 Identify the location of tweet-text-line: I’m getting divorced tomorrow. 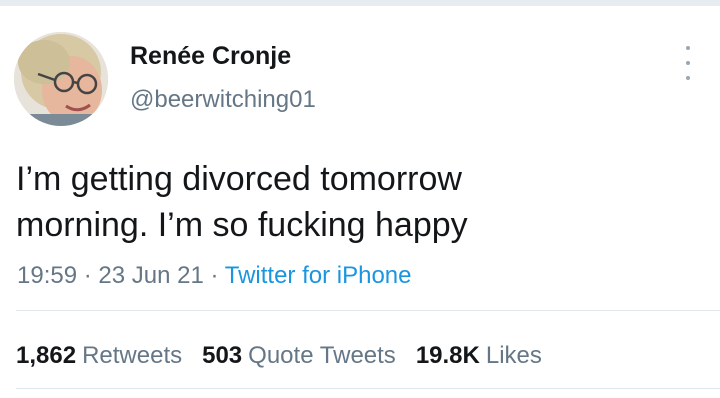
(239, 179).